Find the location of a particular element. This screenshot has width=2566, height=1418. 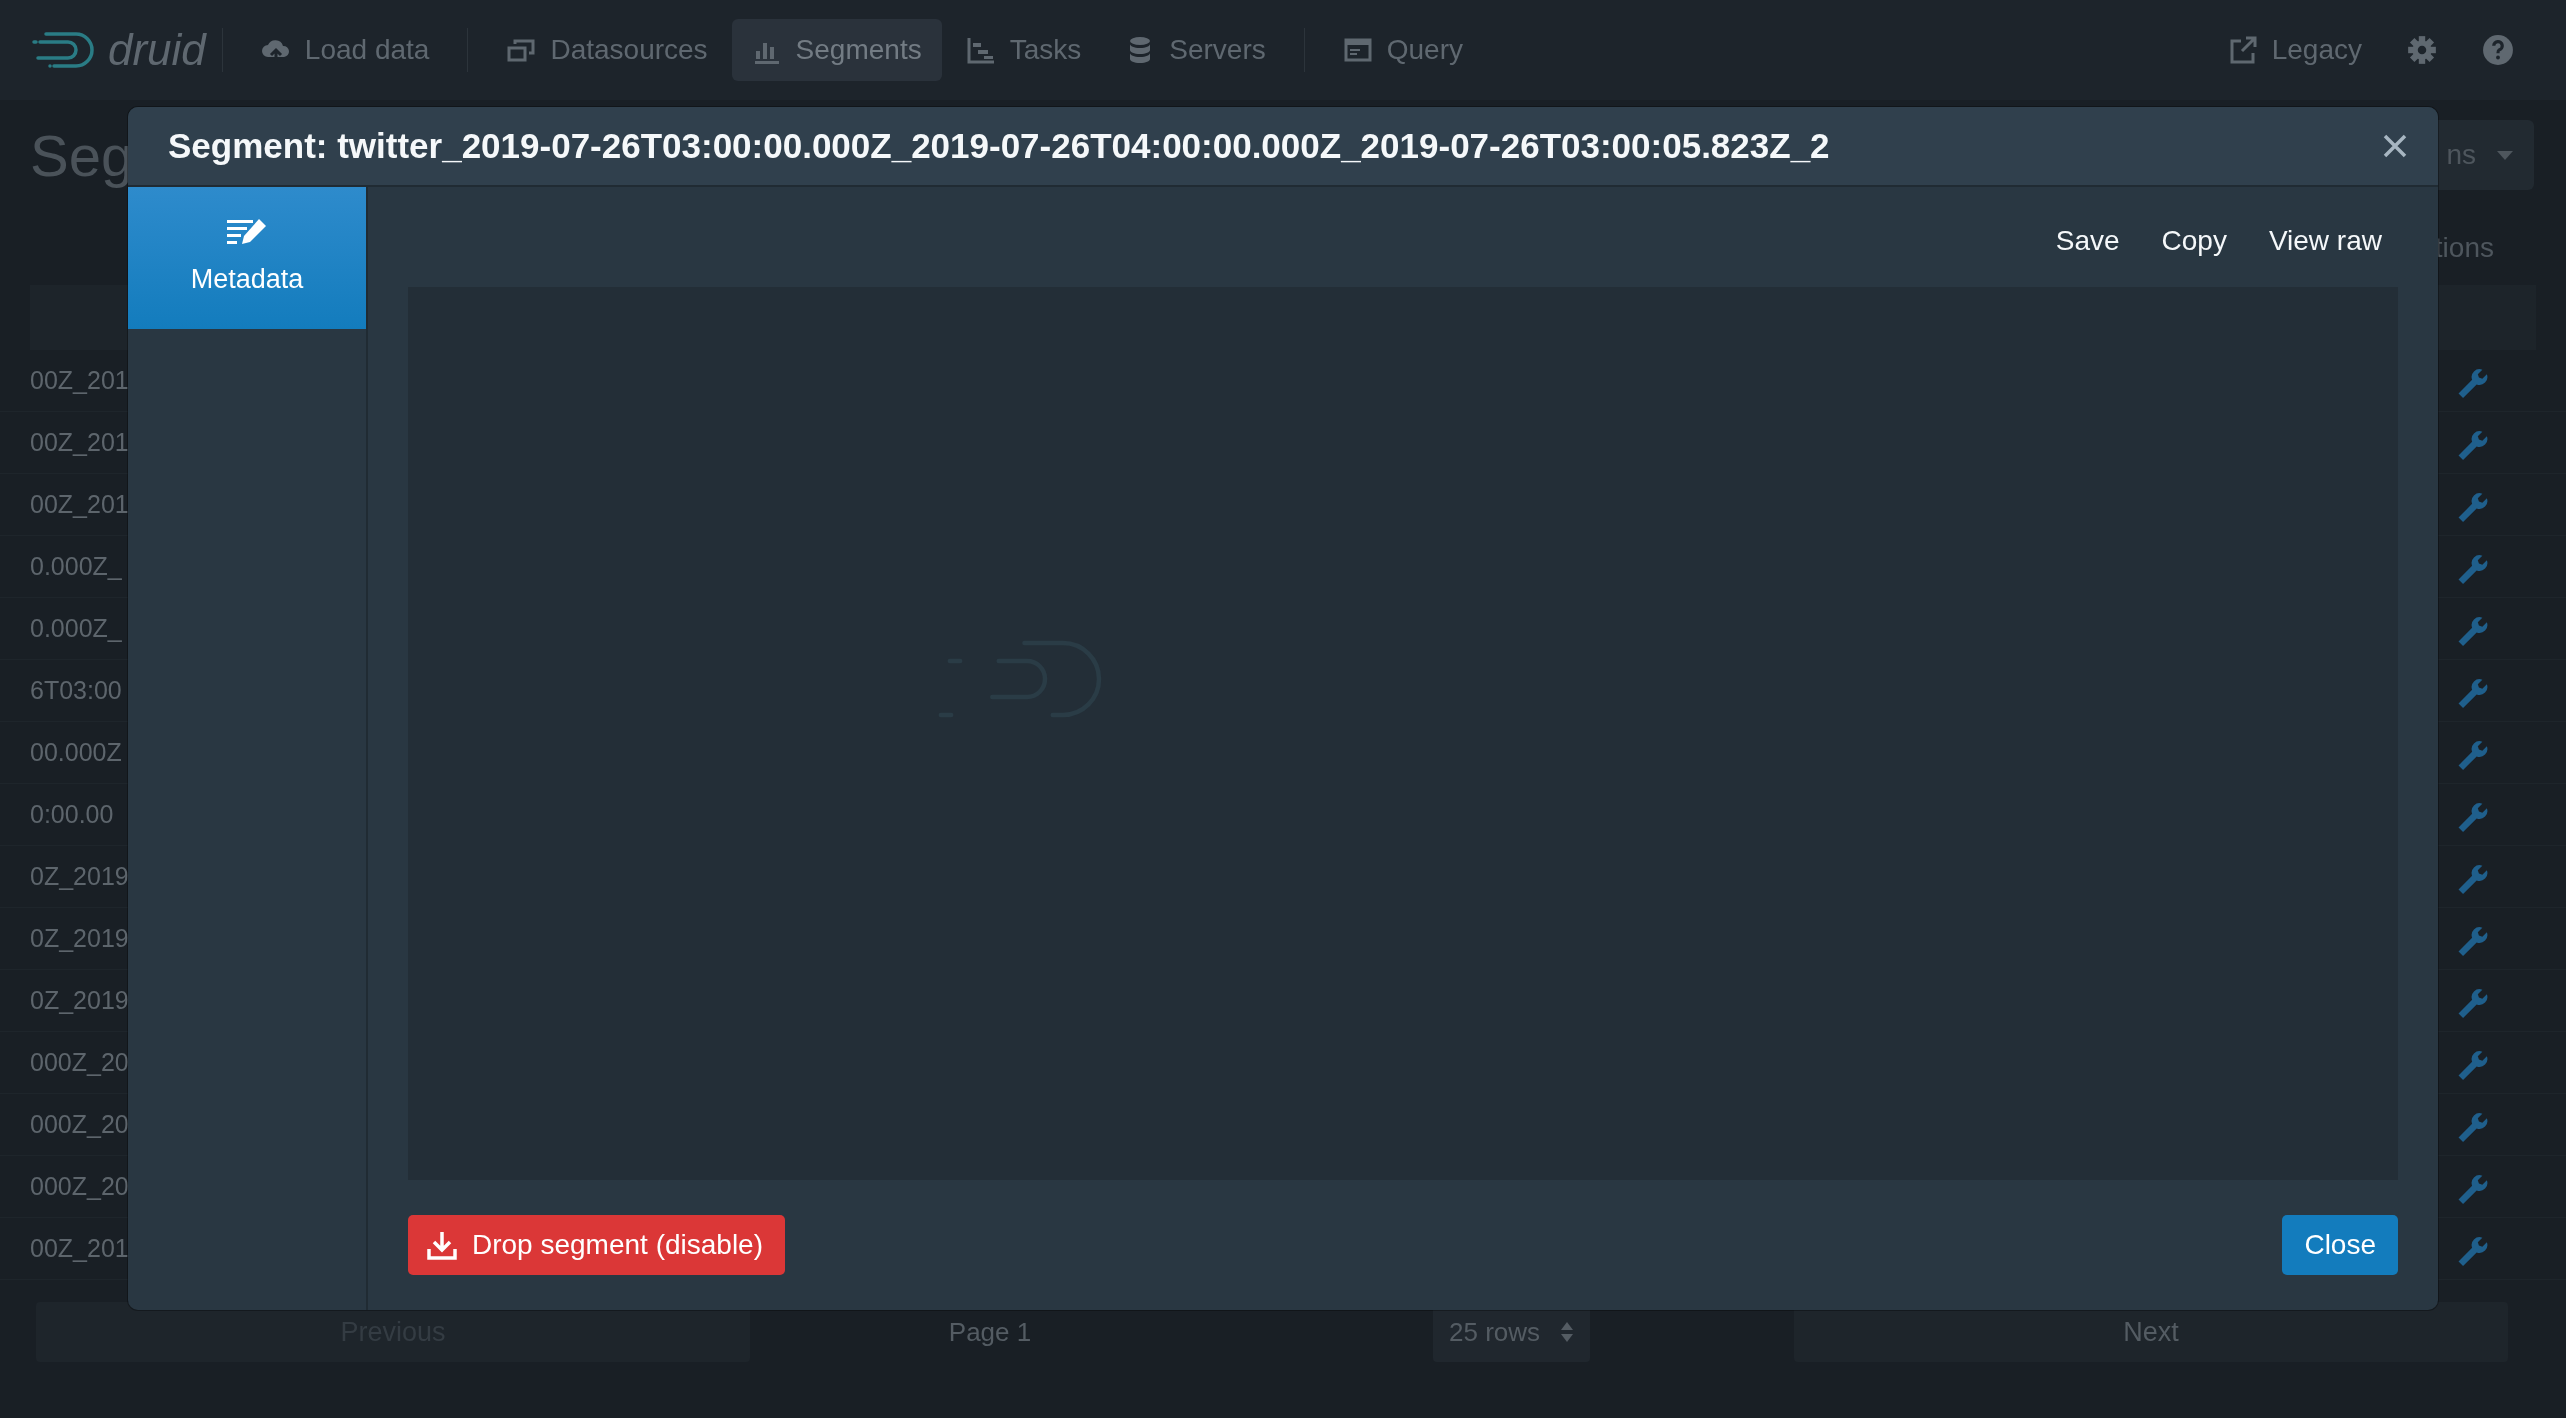

nav-item: Load data is located at coordinates (345, 50).